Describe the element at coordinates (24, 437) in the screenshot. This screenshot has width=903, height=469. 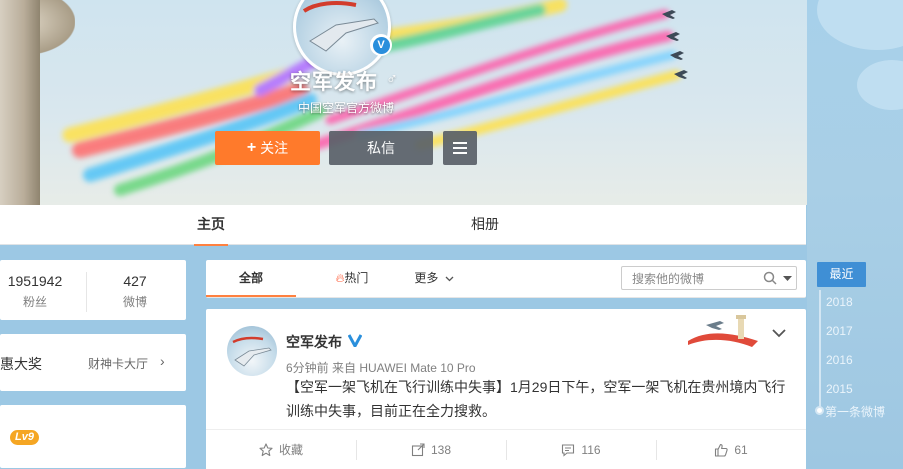
I see `level-badge: Lv9` at that location.